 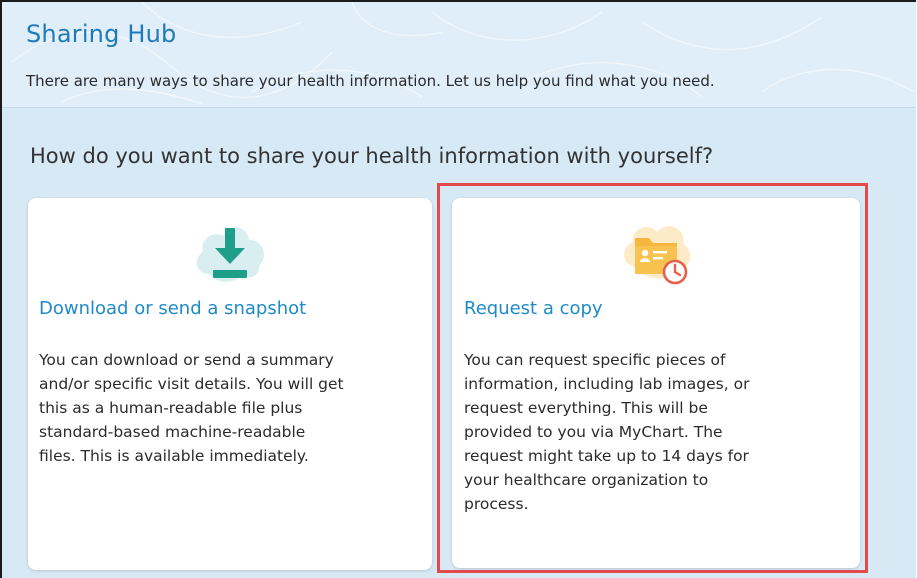 What do you see at coordinates (593, 432) in the screenshot?
I see `description-line: provided to you via MyChart. The` at bounding box center [593, 432].